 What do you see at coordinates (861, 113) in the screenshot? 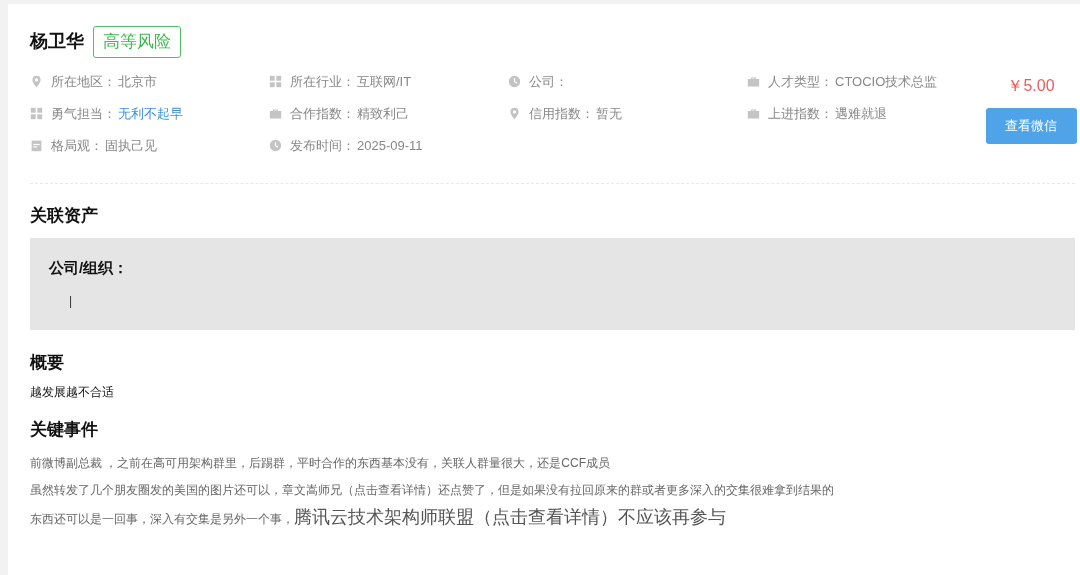
I see `info-value: 遇难就退` at bounding box center [861, 113].